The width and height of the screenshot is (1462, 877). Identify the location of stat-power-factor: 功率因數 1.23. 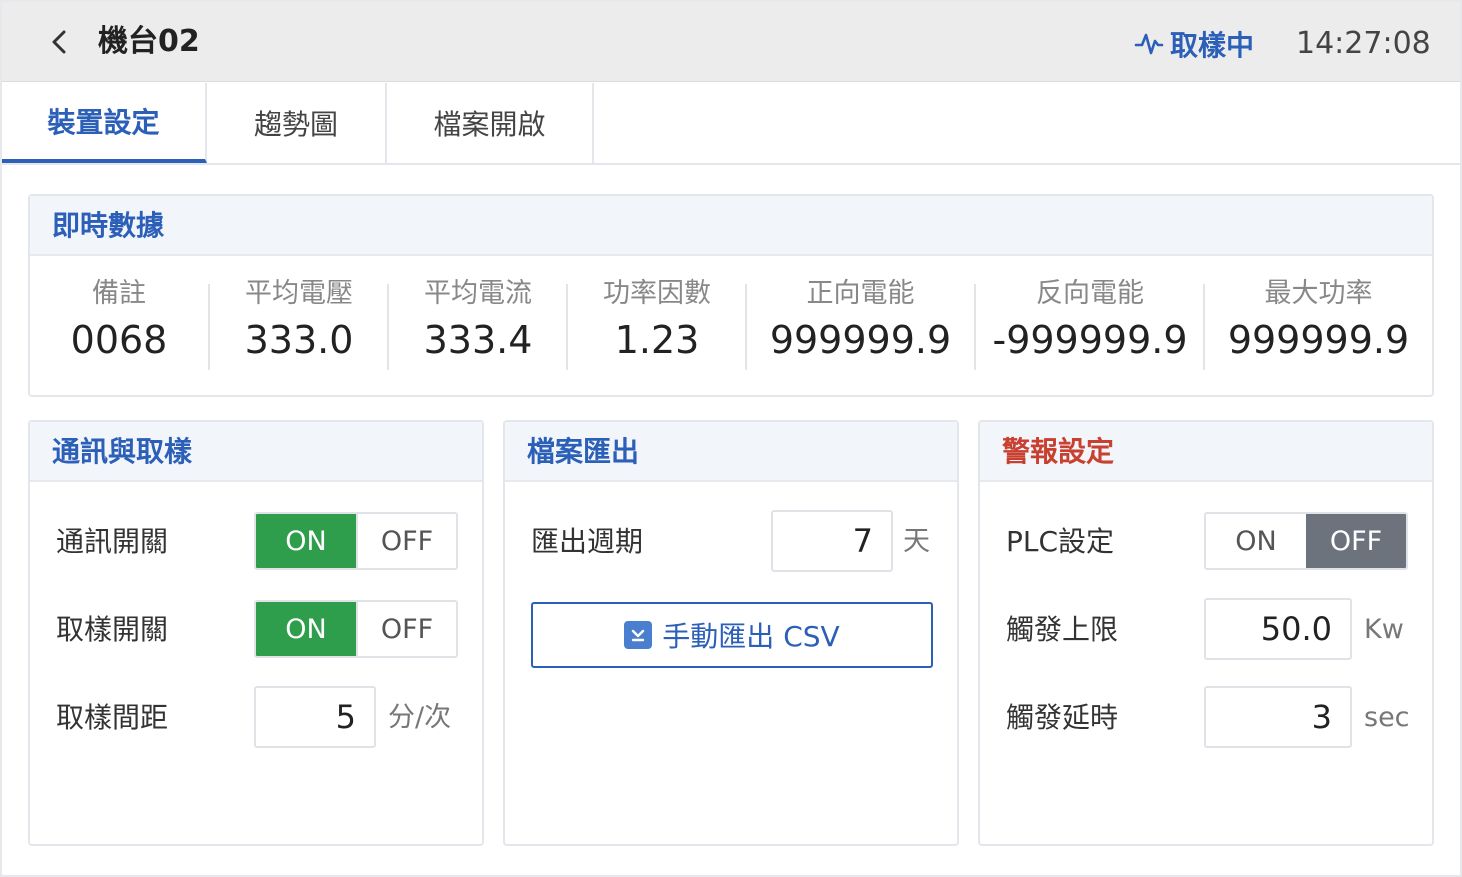
(657, 326).